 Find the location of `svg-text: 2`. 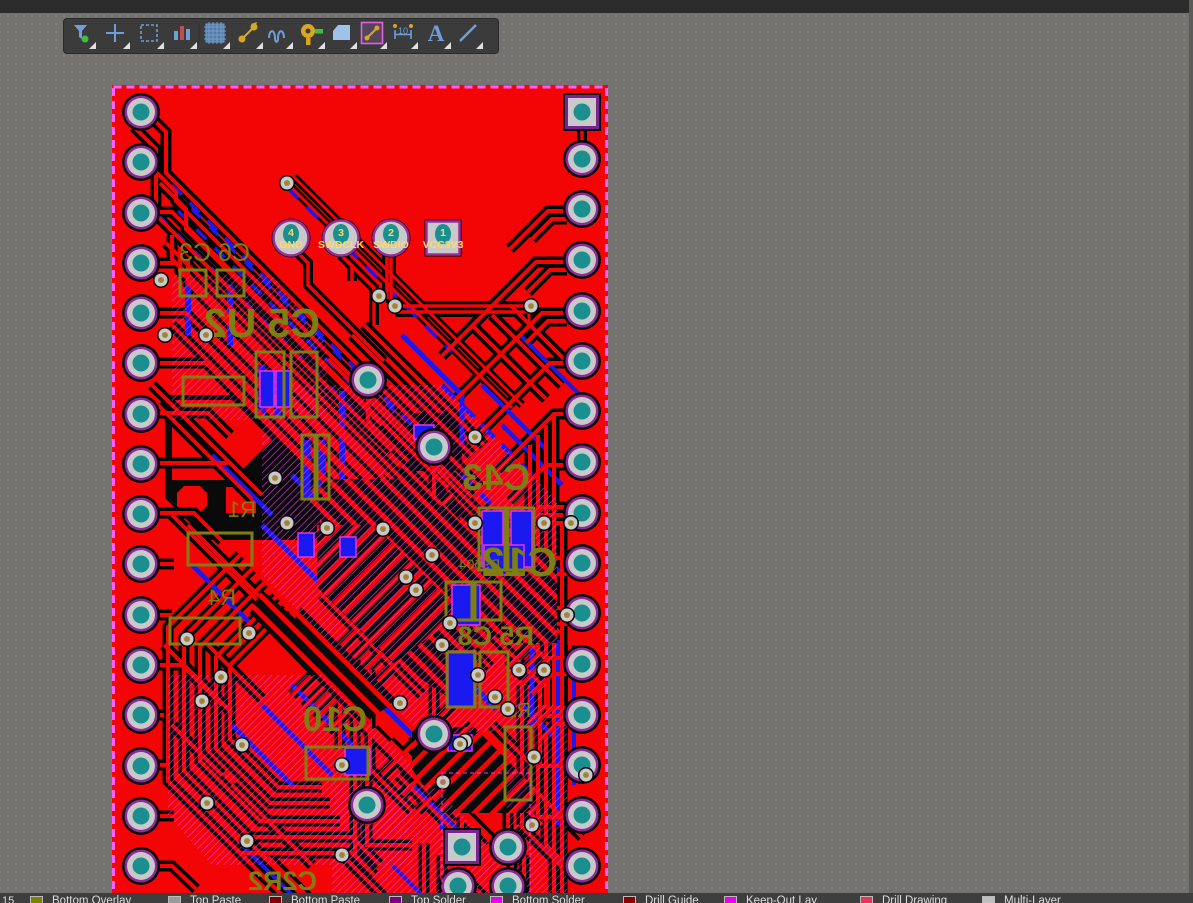

svg-text: 2 is located at coordinates (391, 233).